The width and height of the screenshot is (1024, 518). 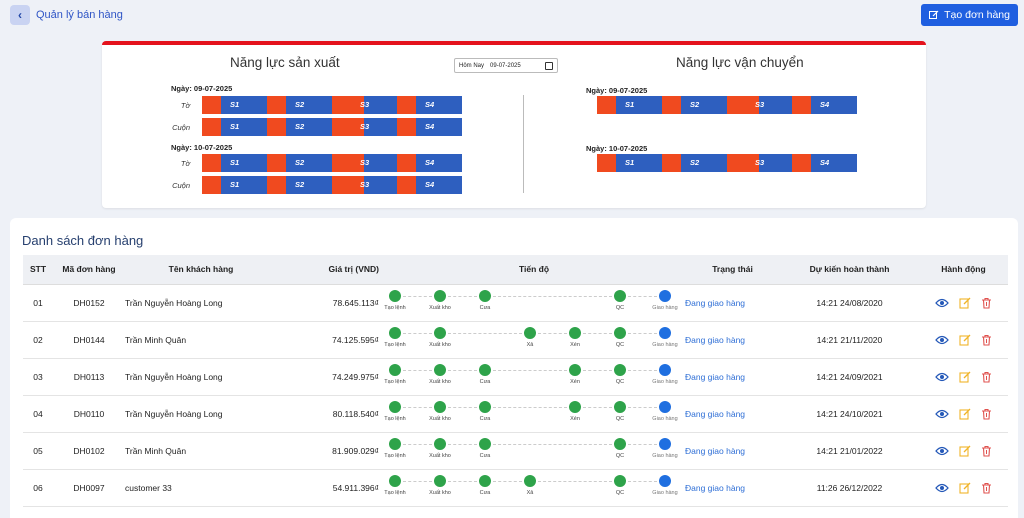 What do you see at coordinates (849, 340) in the screenshot?
I see `expected-completion: 14:21 21/11/2020` at bounding box center [849, 340].